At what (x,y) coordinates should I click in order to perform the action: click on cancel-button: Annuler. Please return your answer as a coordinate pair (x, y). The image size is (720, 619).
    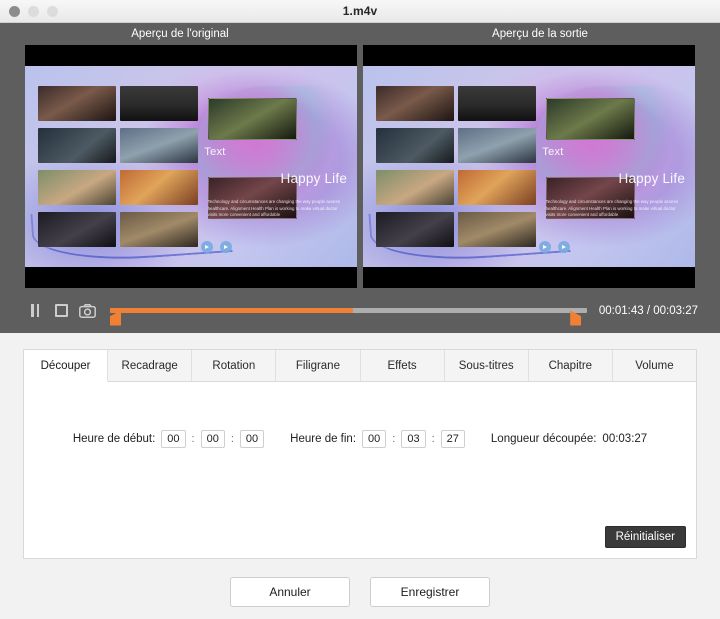
    Looking at the image, I should click on (290, 592).